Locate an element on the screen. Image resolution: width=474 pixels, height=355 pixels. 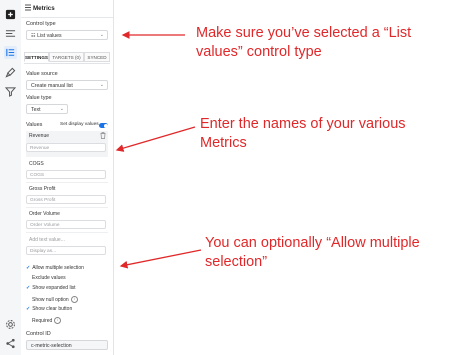
trash-icon is located at coordinates (103, 136).